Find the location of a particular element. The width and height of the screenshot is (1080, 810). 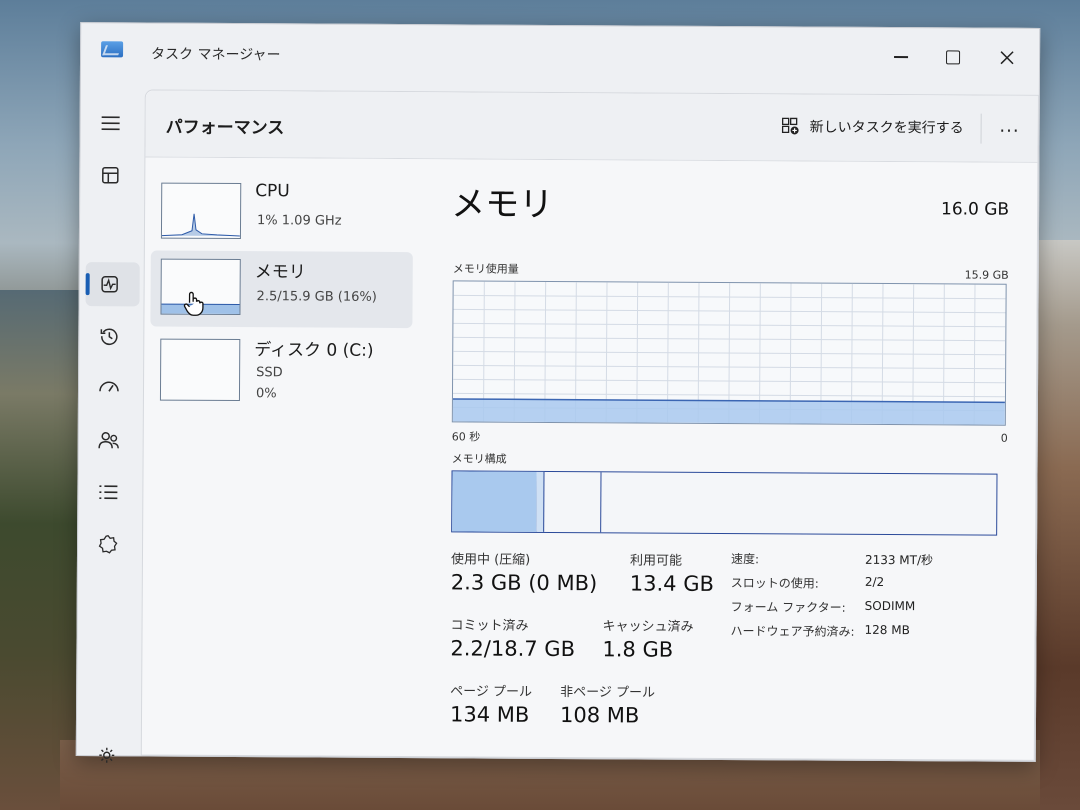

minimize-button is located at coordinates (901, 57).